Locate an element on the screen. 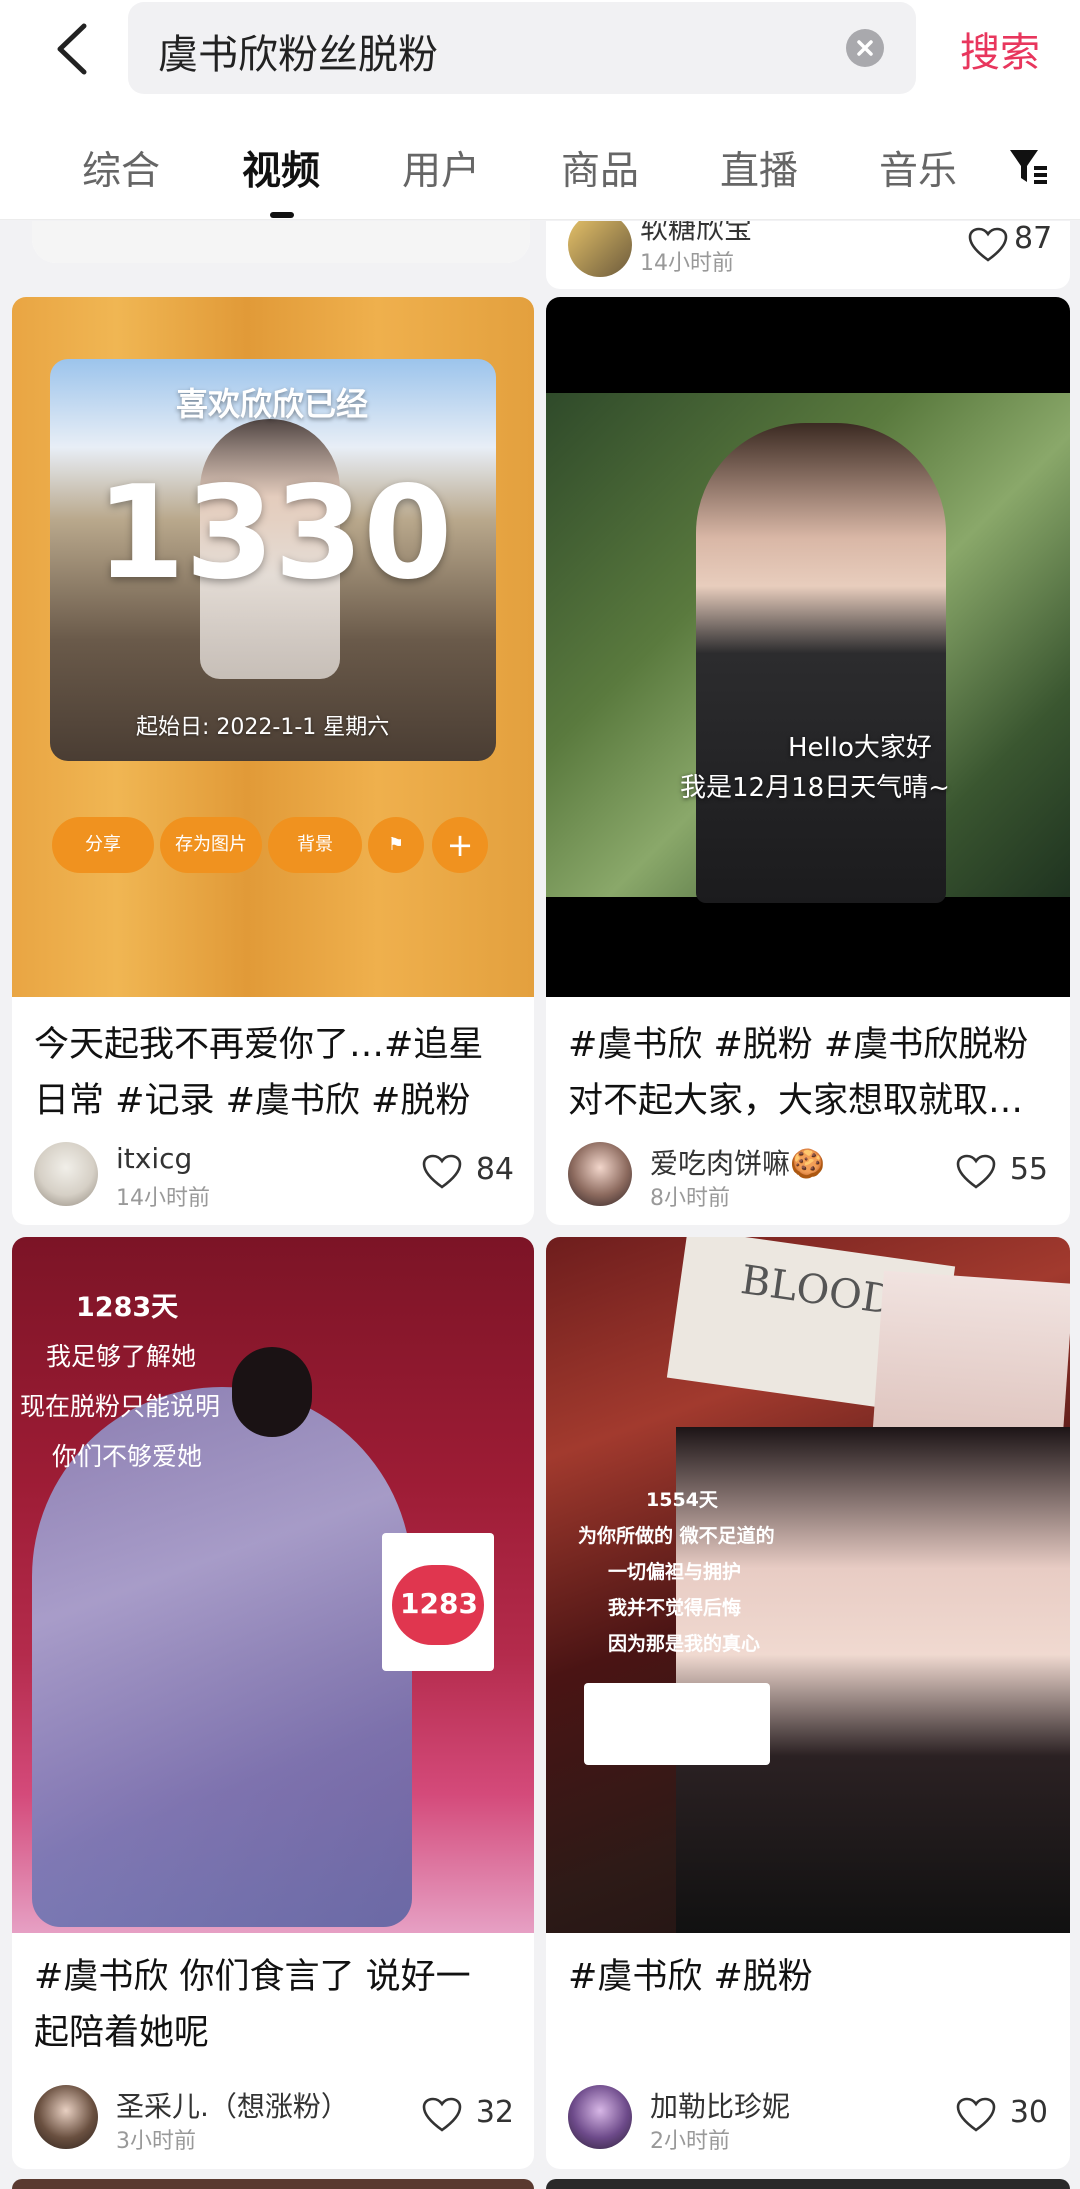 The height and width of the screenshot is (2189, 1080). author-row: 爱吃肉饼嘛🍪 8小时前 55 is located at coordinates (808, 1176).